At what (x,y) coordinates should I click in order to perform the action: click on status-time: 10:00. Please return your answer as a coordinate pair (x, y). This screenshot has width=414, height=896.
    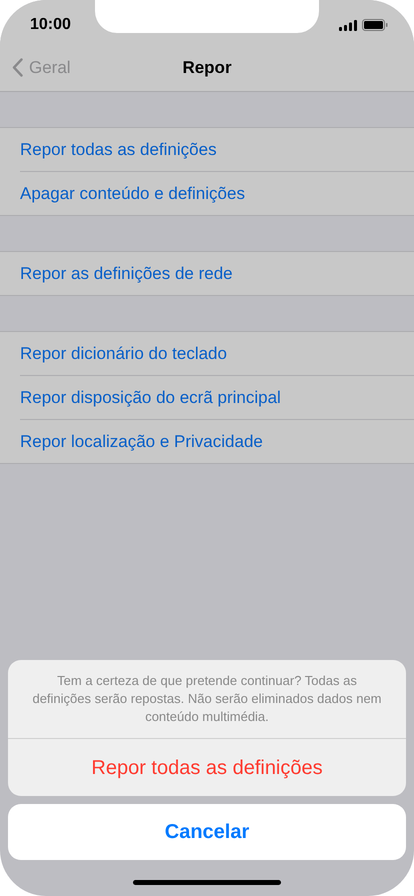
    Looking at the image, I should click on (50, 25).